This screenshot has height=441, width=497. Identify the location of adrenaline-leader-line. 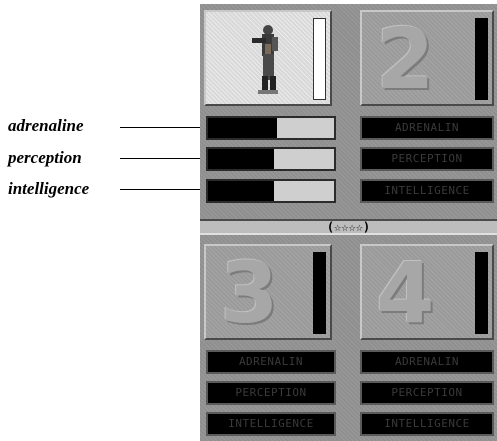
(161, 127).